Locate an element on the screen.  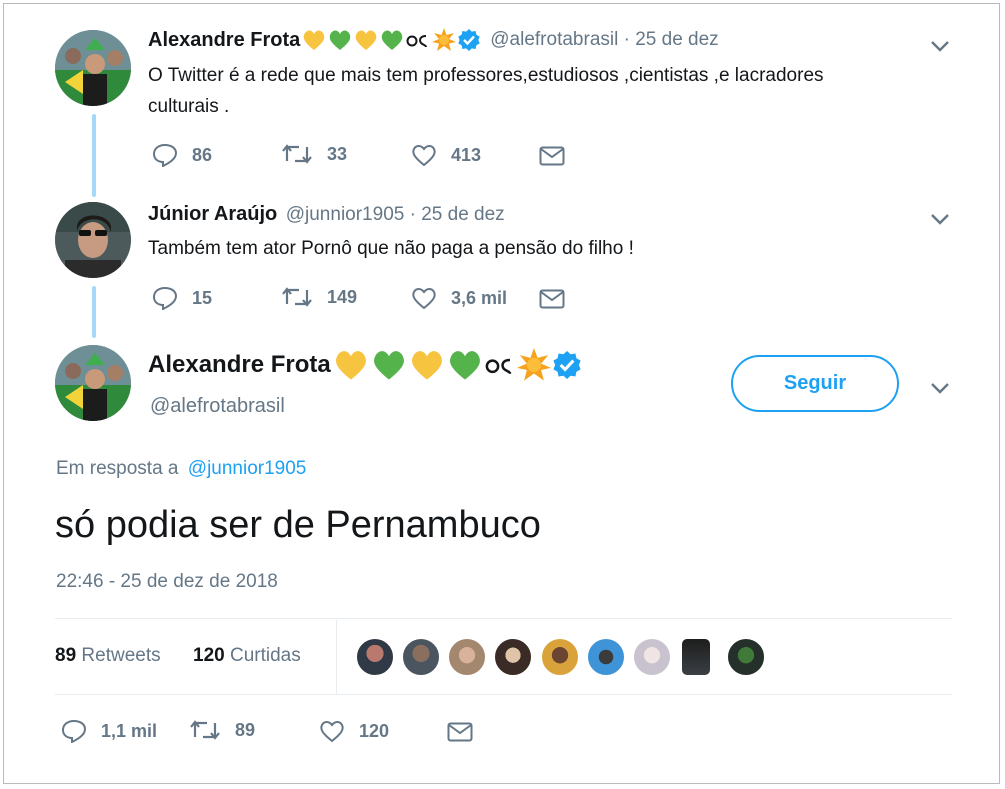
reply-button: 1,1 mil is located at coordinates (109, 731).